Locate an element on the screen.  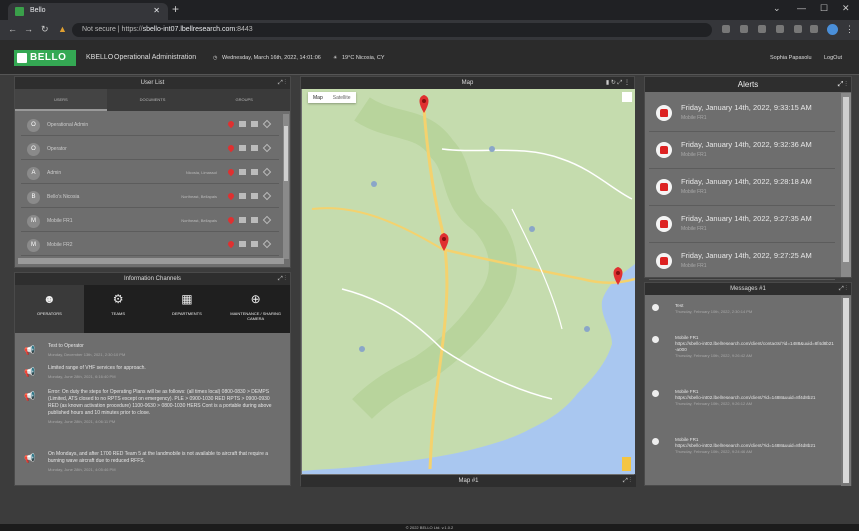
zoom-icon is located at coordinates (744, 29).